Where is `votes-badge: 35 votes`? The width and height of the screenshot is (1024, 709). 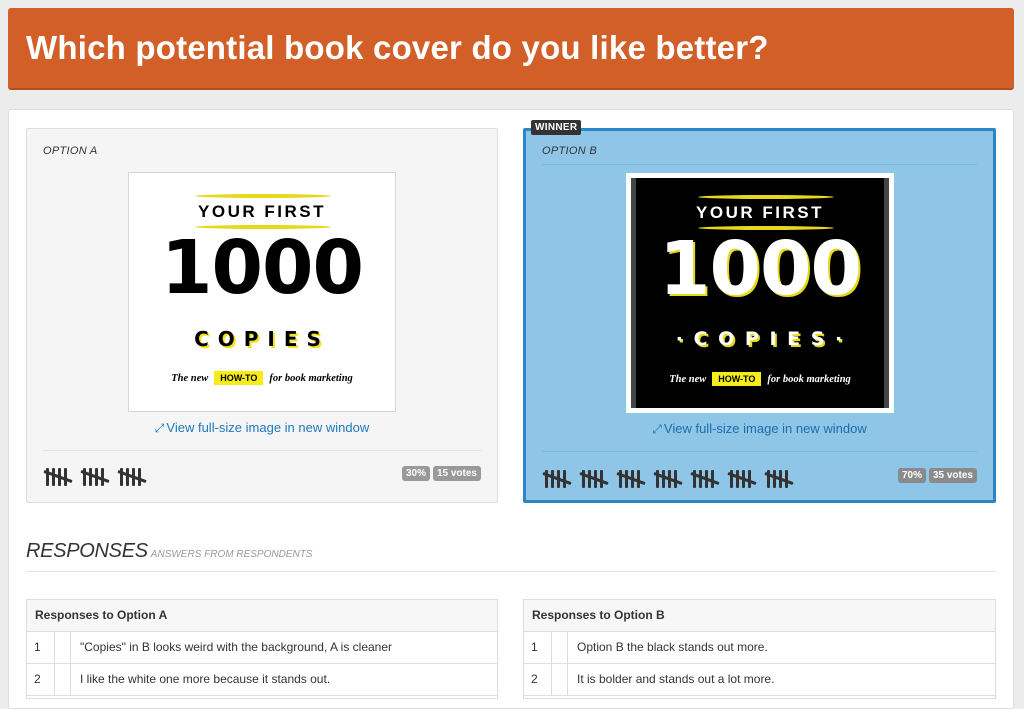 votes-badge: 35 votes is located at coordinates (952, 475).